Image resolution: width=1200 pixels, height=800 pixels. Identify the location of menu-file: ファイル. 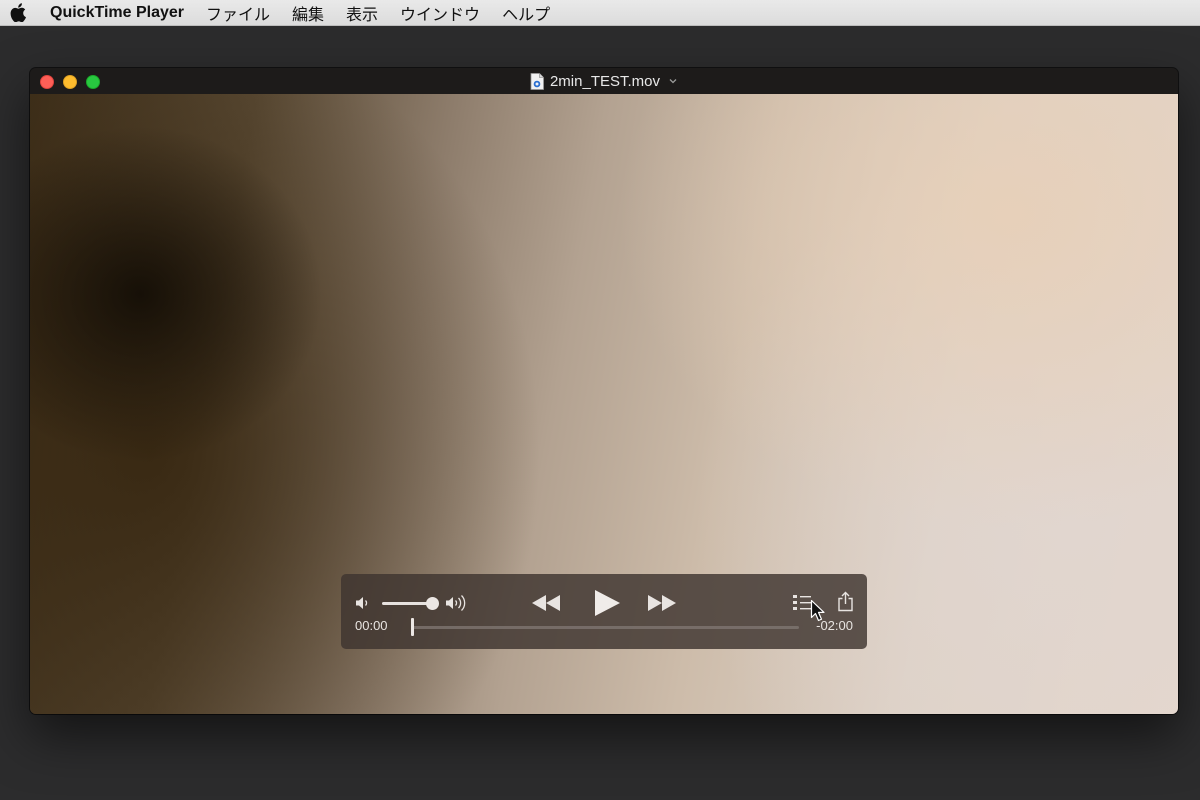
(238, 13).